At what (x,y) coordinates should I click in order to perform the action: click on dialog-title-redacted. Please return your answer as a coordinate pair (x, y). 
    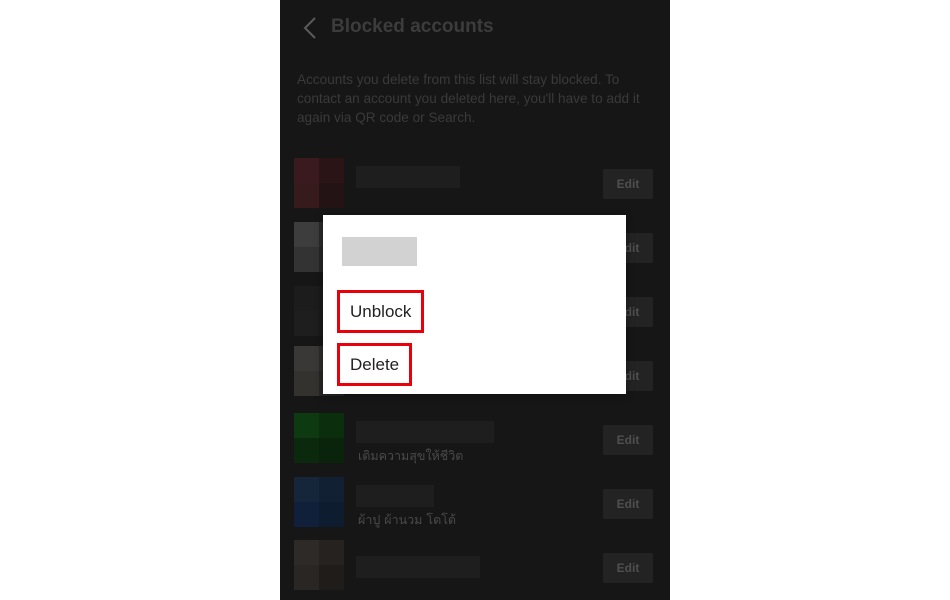
    Looking at the image, I should click on (379, 251).